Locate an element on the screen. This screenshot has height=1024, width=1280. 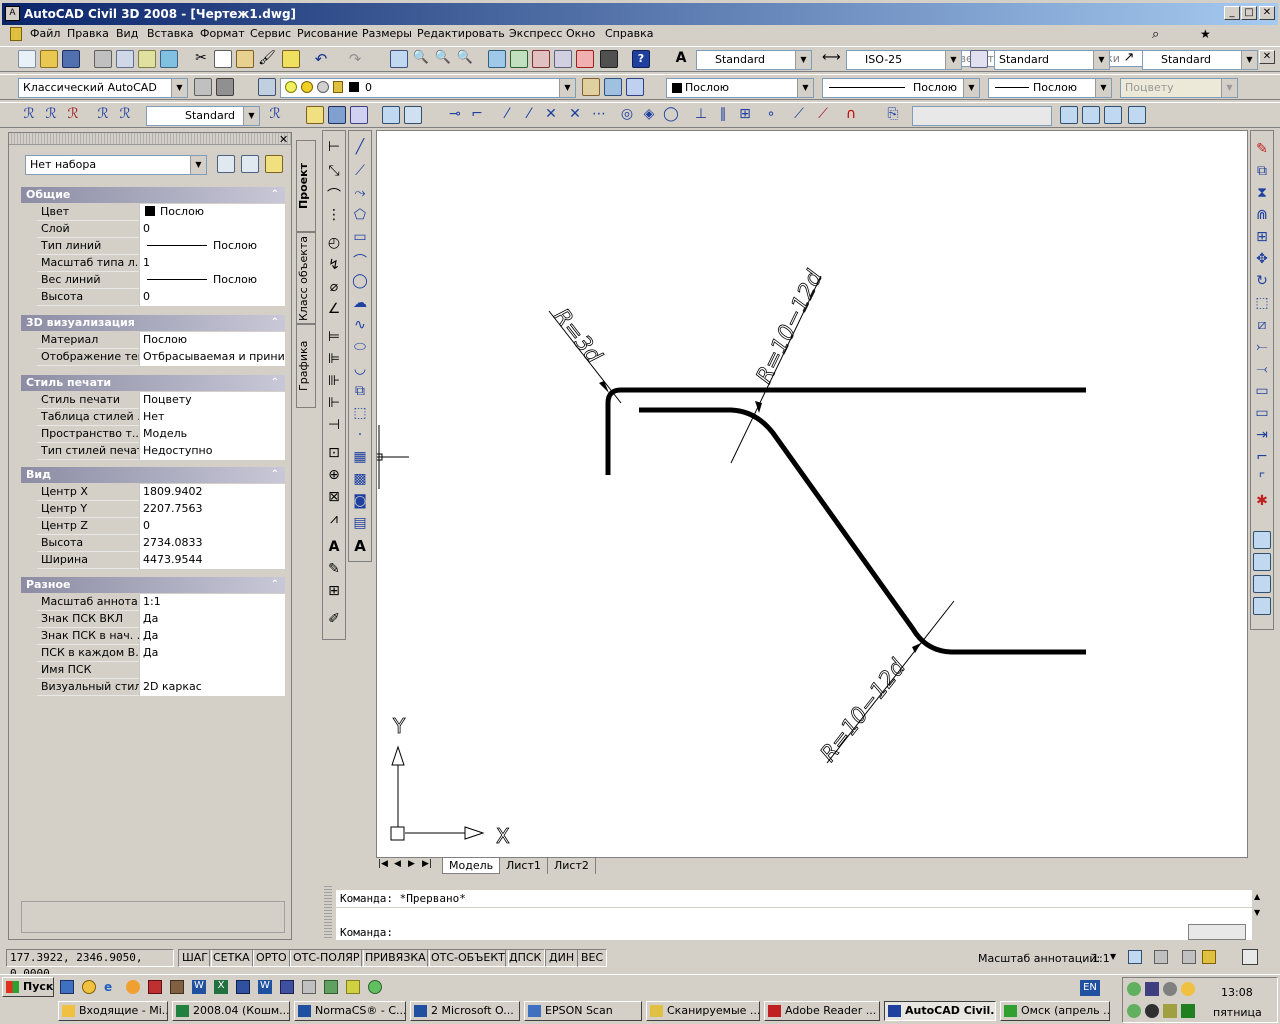
property-row: Тип линий Послою is located at coordinates (161, 246).